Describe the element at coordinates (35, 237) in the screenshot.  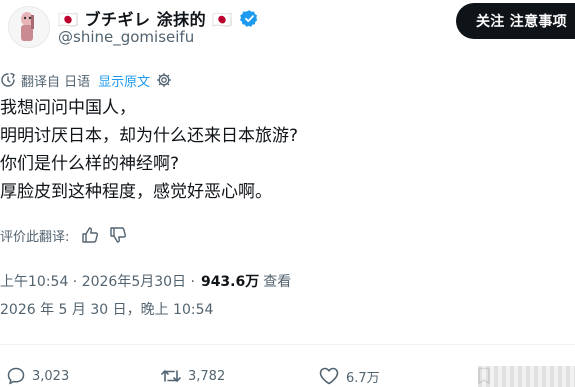
I see `rate-translation-label: 评价此翻译:` at that location.